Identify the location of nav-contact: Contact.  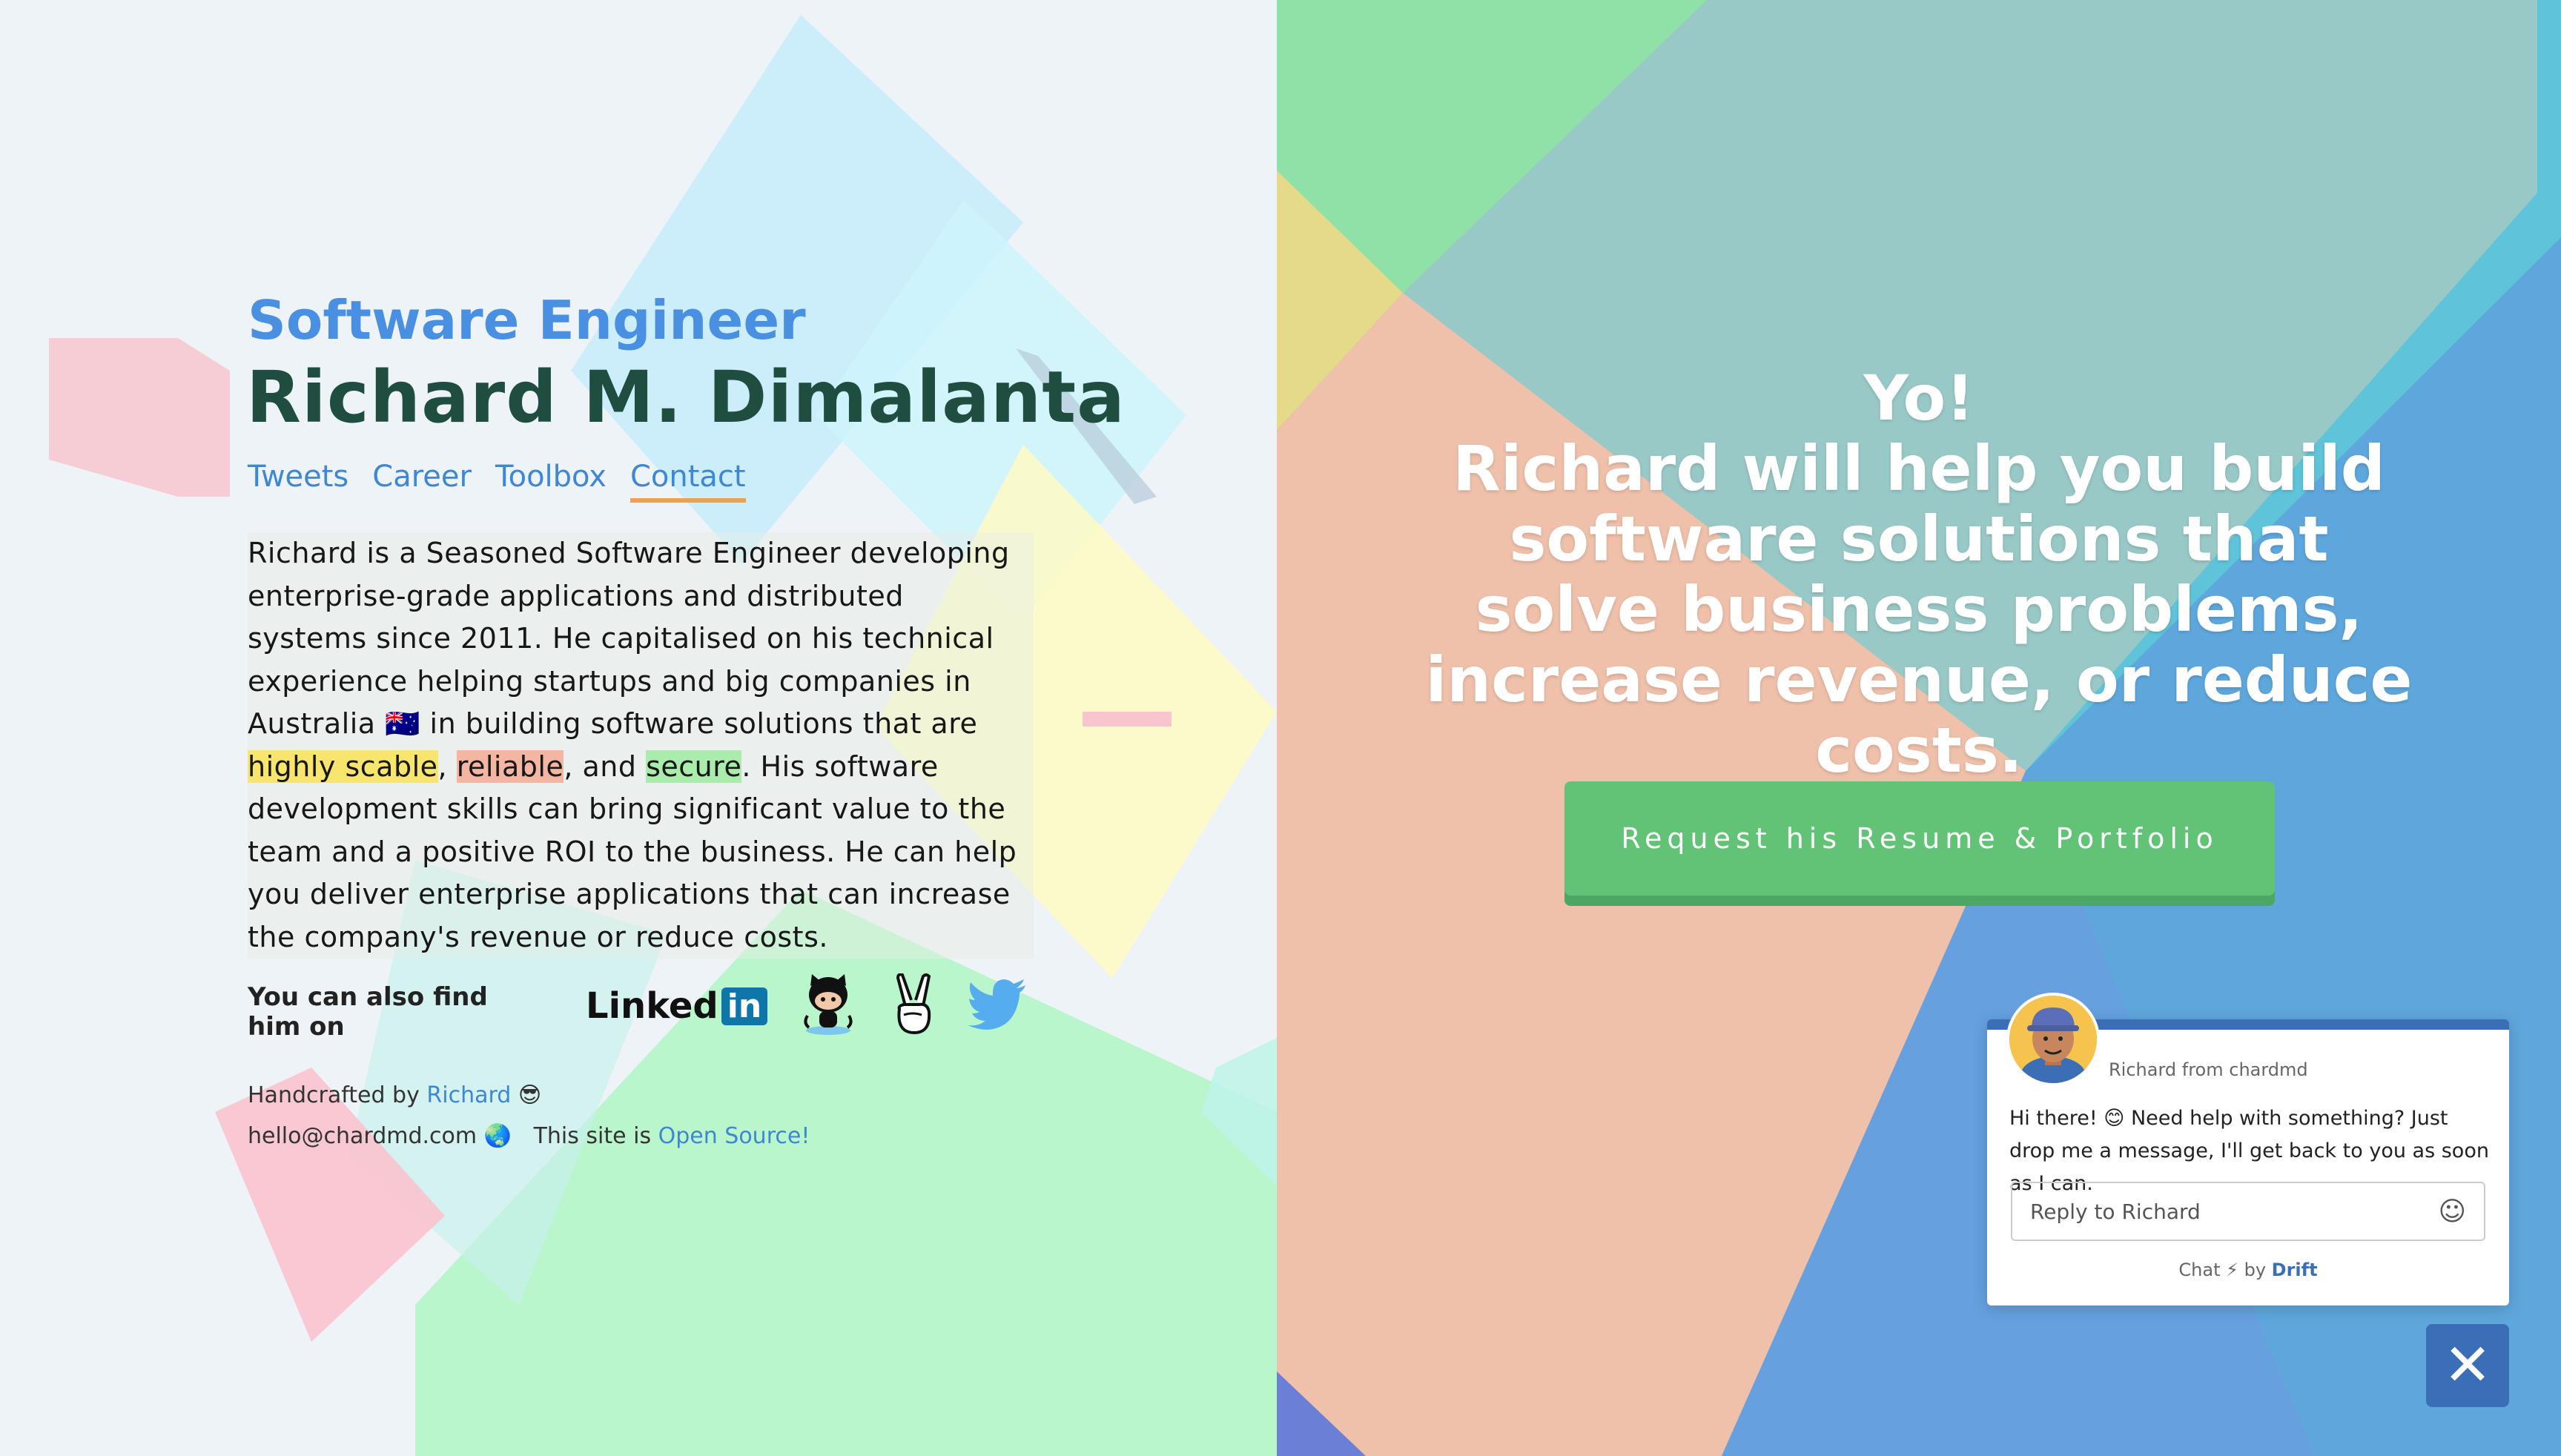
(687, 482).